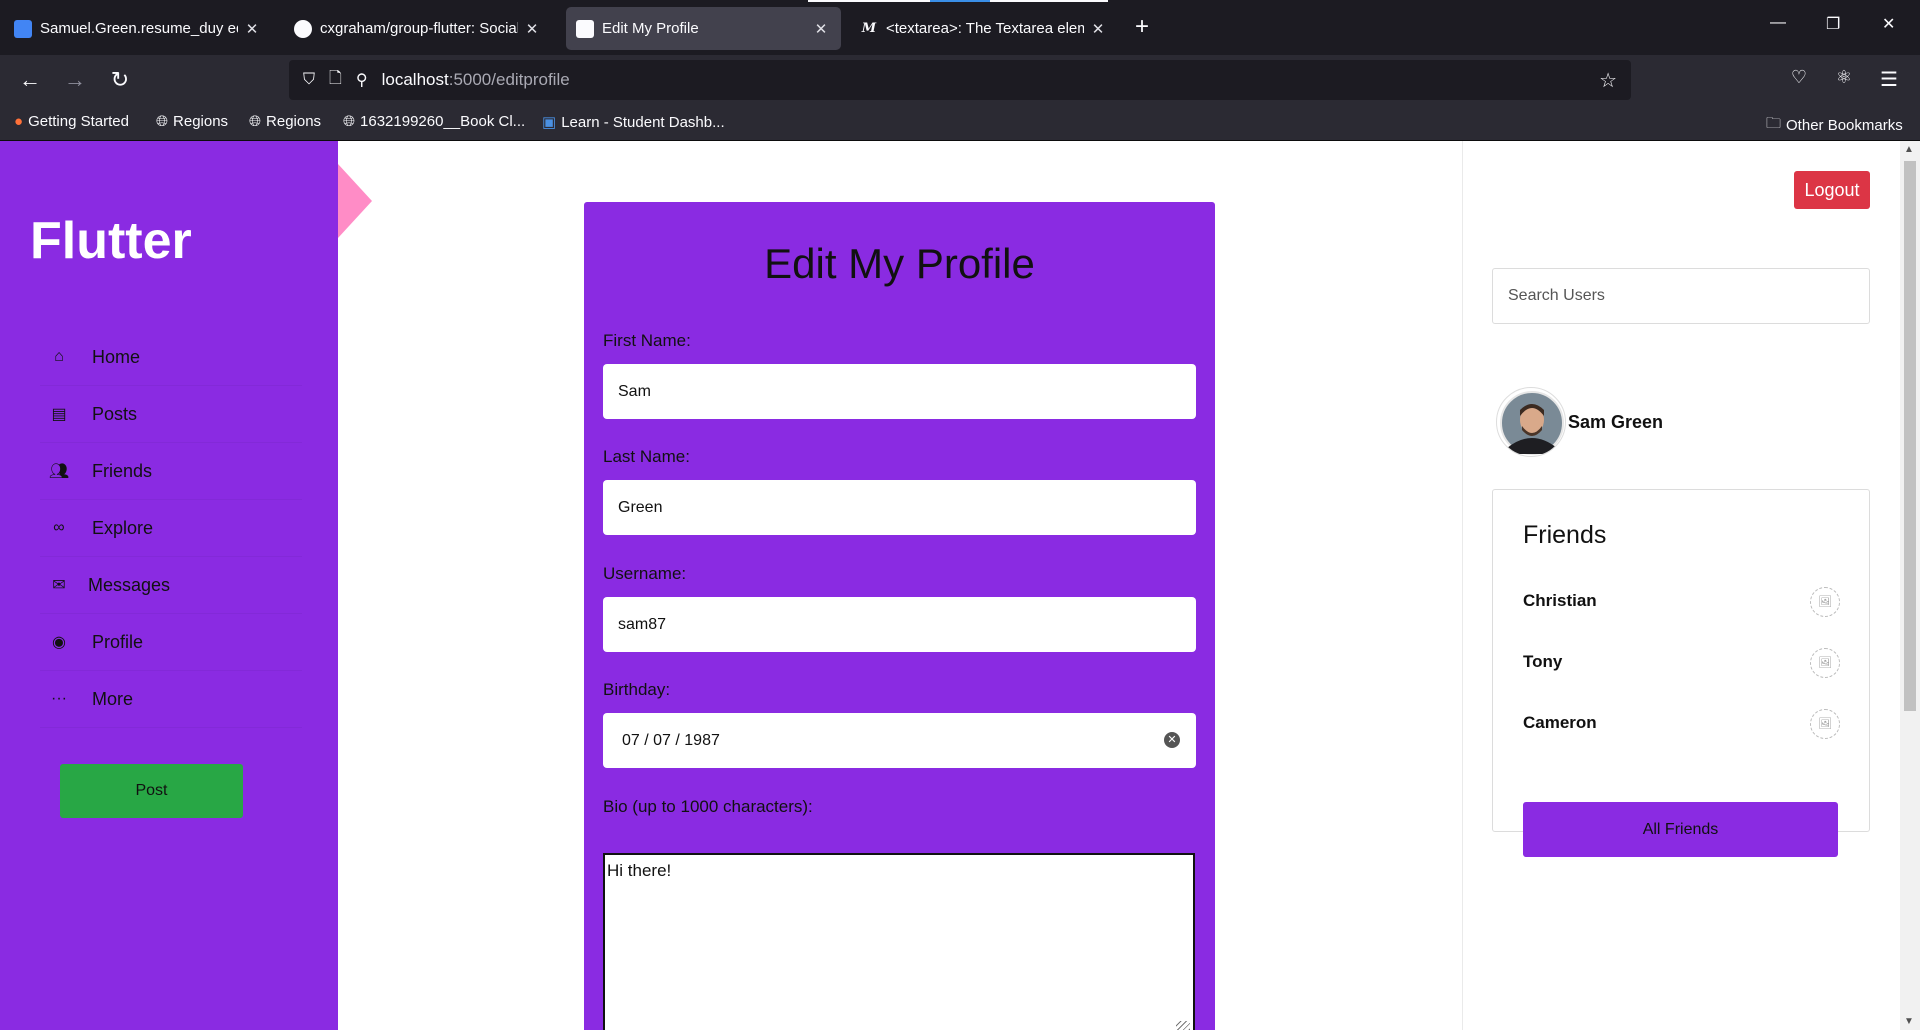 Image resolution: width=1920 pixels, height=1030 pixels. What do you see at coordinates (171, 642) in the screenshot?
I see `sidebar-item-profile: ◉ Profile` at bounding box center [171, 642].